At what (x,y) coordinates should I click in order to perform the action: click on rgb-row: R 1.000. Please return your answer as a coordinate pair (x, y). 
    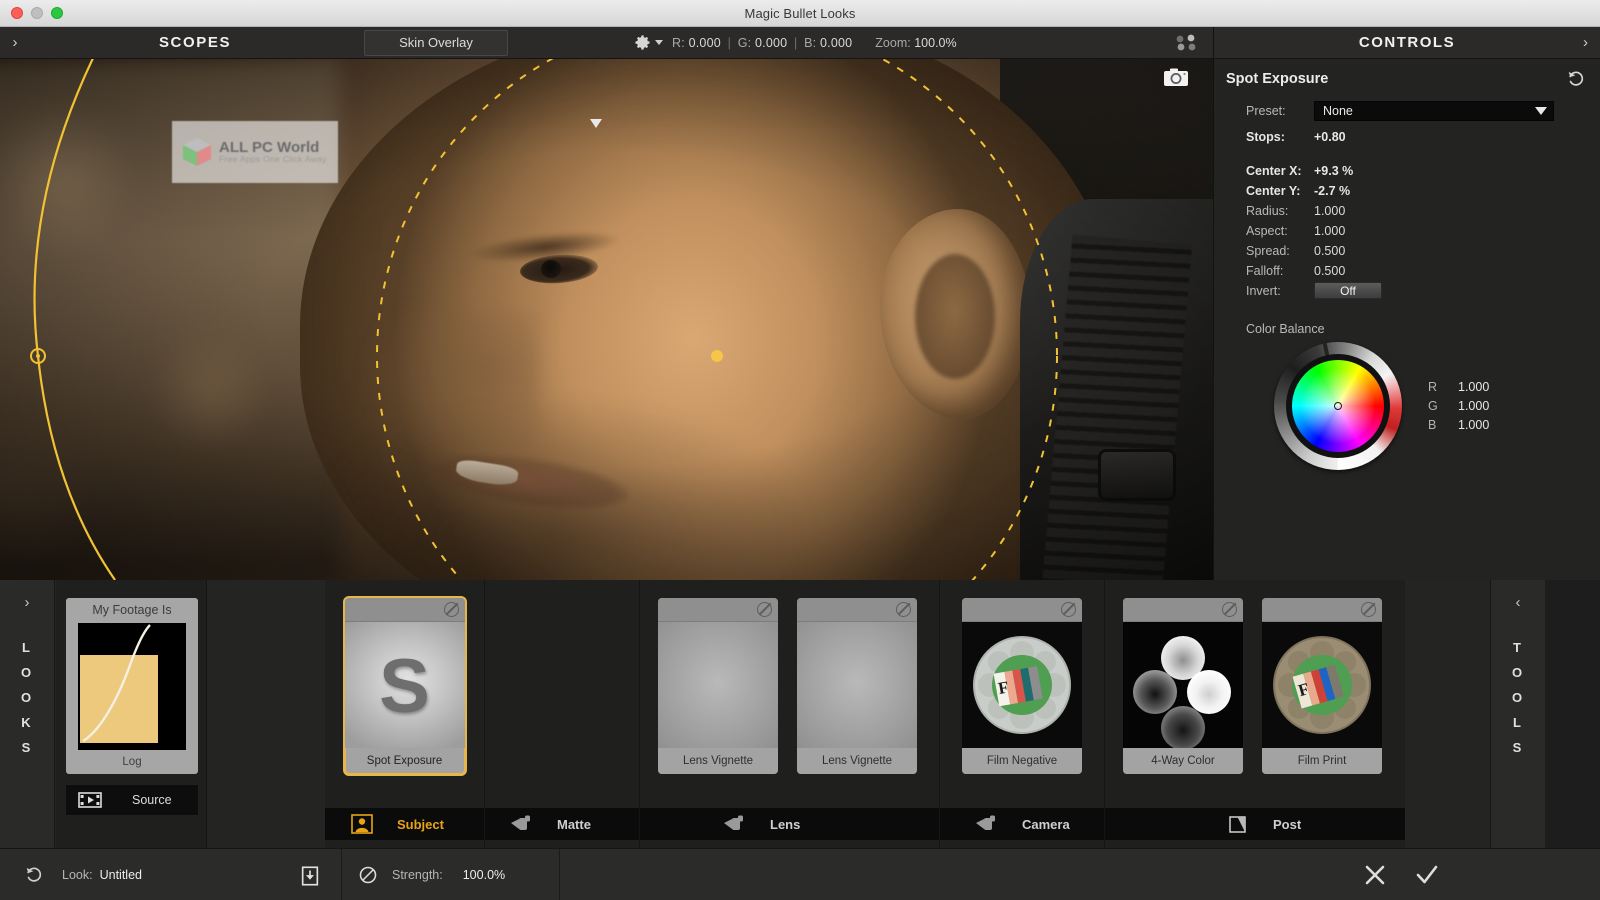
    Looking at the image, I should click on (1458, 387).